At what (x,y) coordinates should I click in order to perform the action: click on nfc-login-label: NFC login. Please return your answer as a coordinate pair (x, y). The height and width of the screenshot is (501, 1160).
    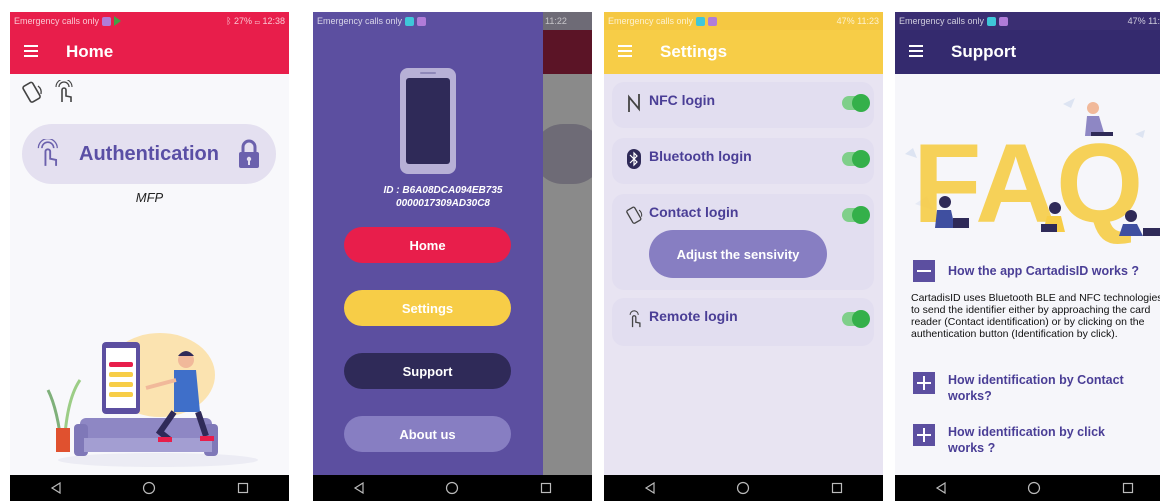
    Looking at the image, I should click on (682, 100).